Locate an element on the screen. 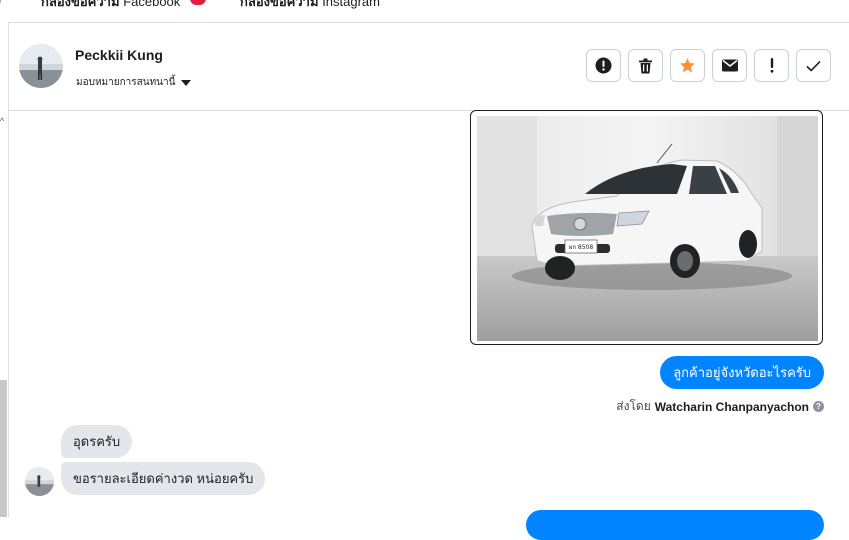 The width and height of the screenshot is (849, 540). alert-circle-icon is located at coordinates (603, 65).